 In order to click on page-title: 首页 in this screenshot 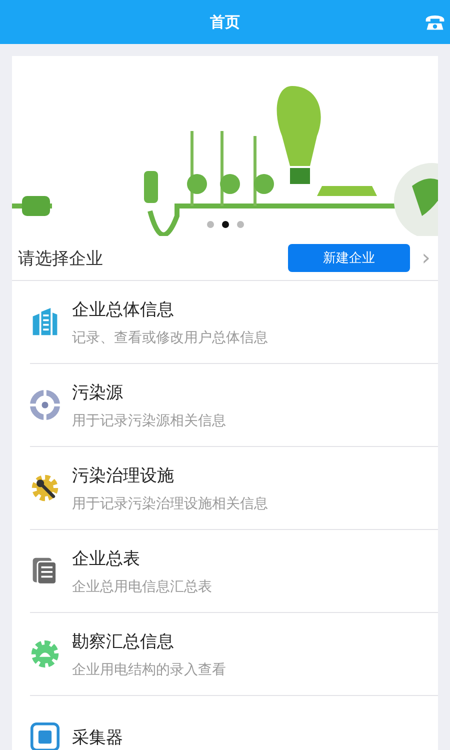, I will do `click(225, 22)`.